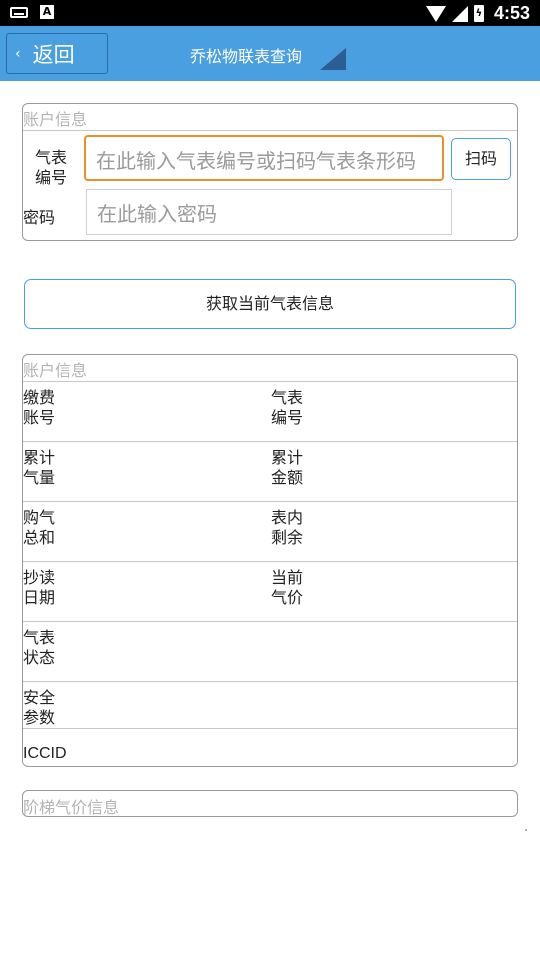  Describe the element at coordinates (287, 407) in the screenshot. I see `meter-number-info-label: 气表 编号` at that location.